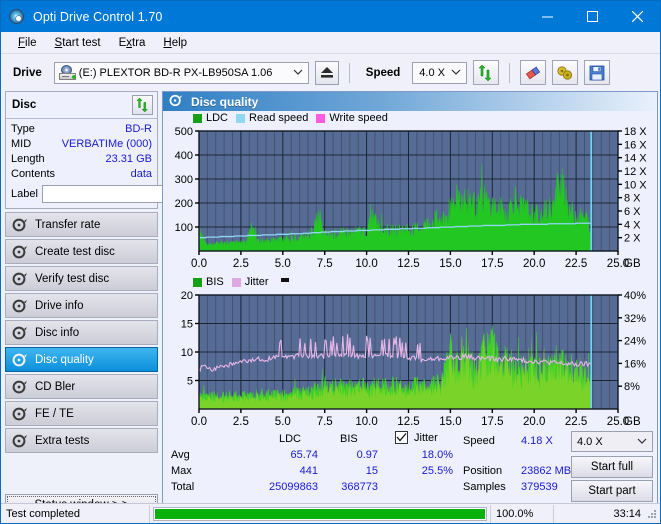  I want to click on svg-text: 4 X, so click(632, 225).